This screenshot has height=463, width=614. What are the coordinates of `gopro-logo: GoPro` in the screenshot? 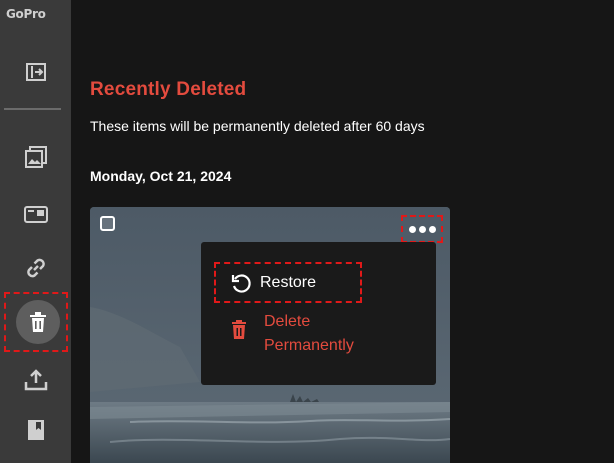 It's located at (26, 14).